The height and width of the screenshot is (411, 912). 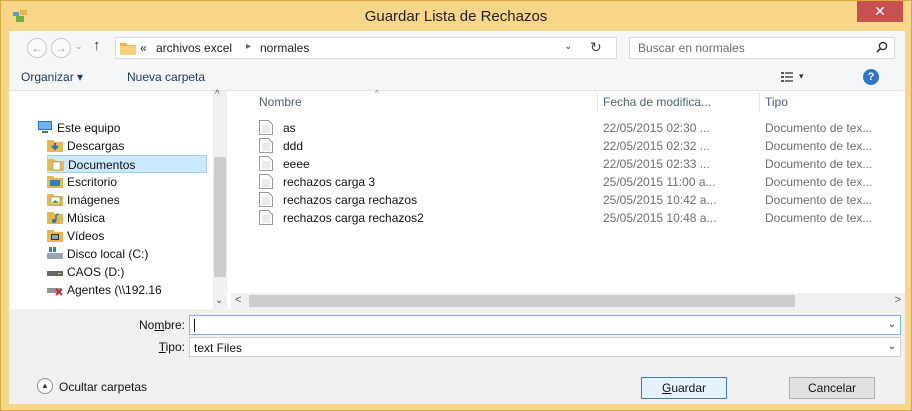 I want to click on close-button: ✕, so click(x=880, y=11).